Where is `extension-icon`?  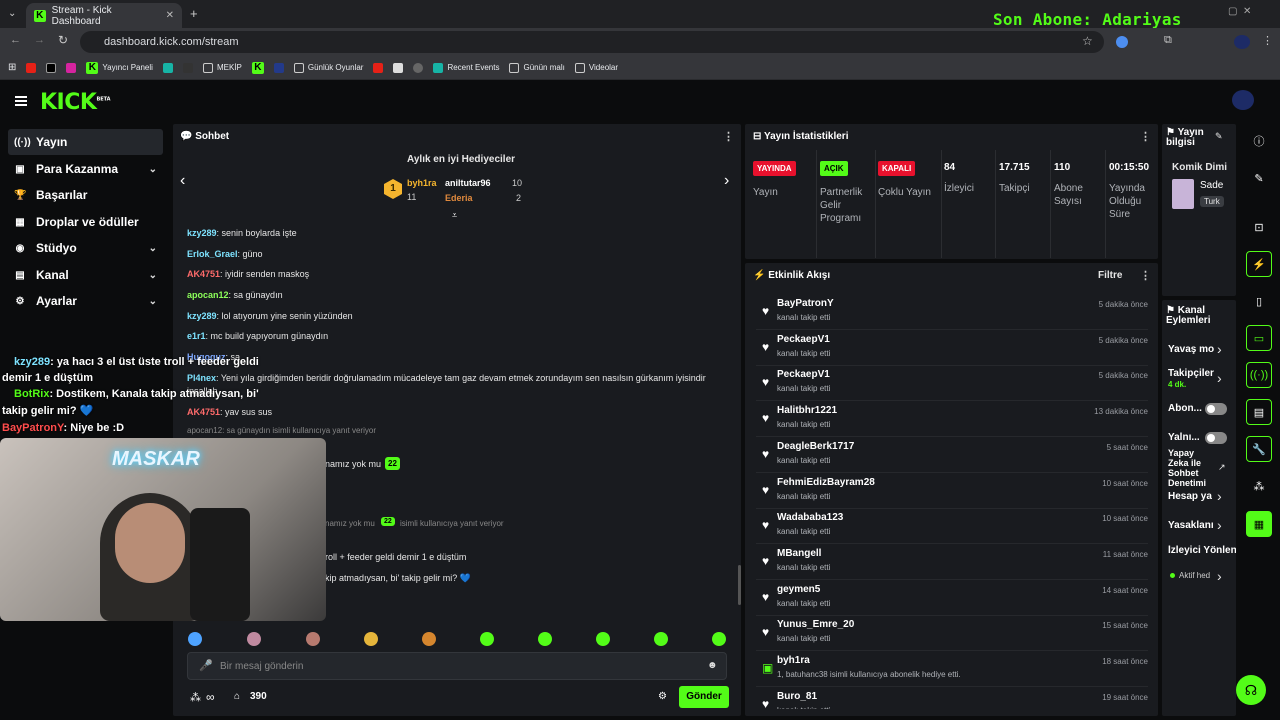
extension-icon is located at coordinates (1122, 42).